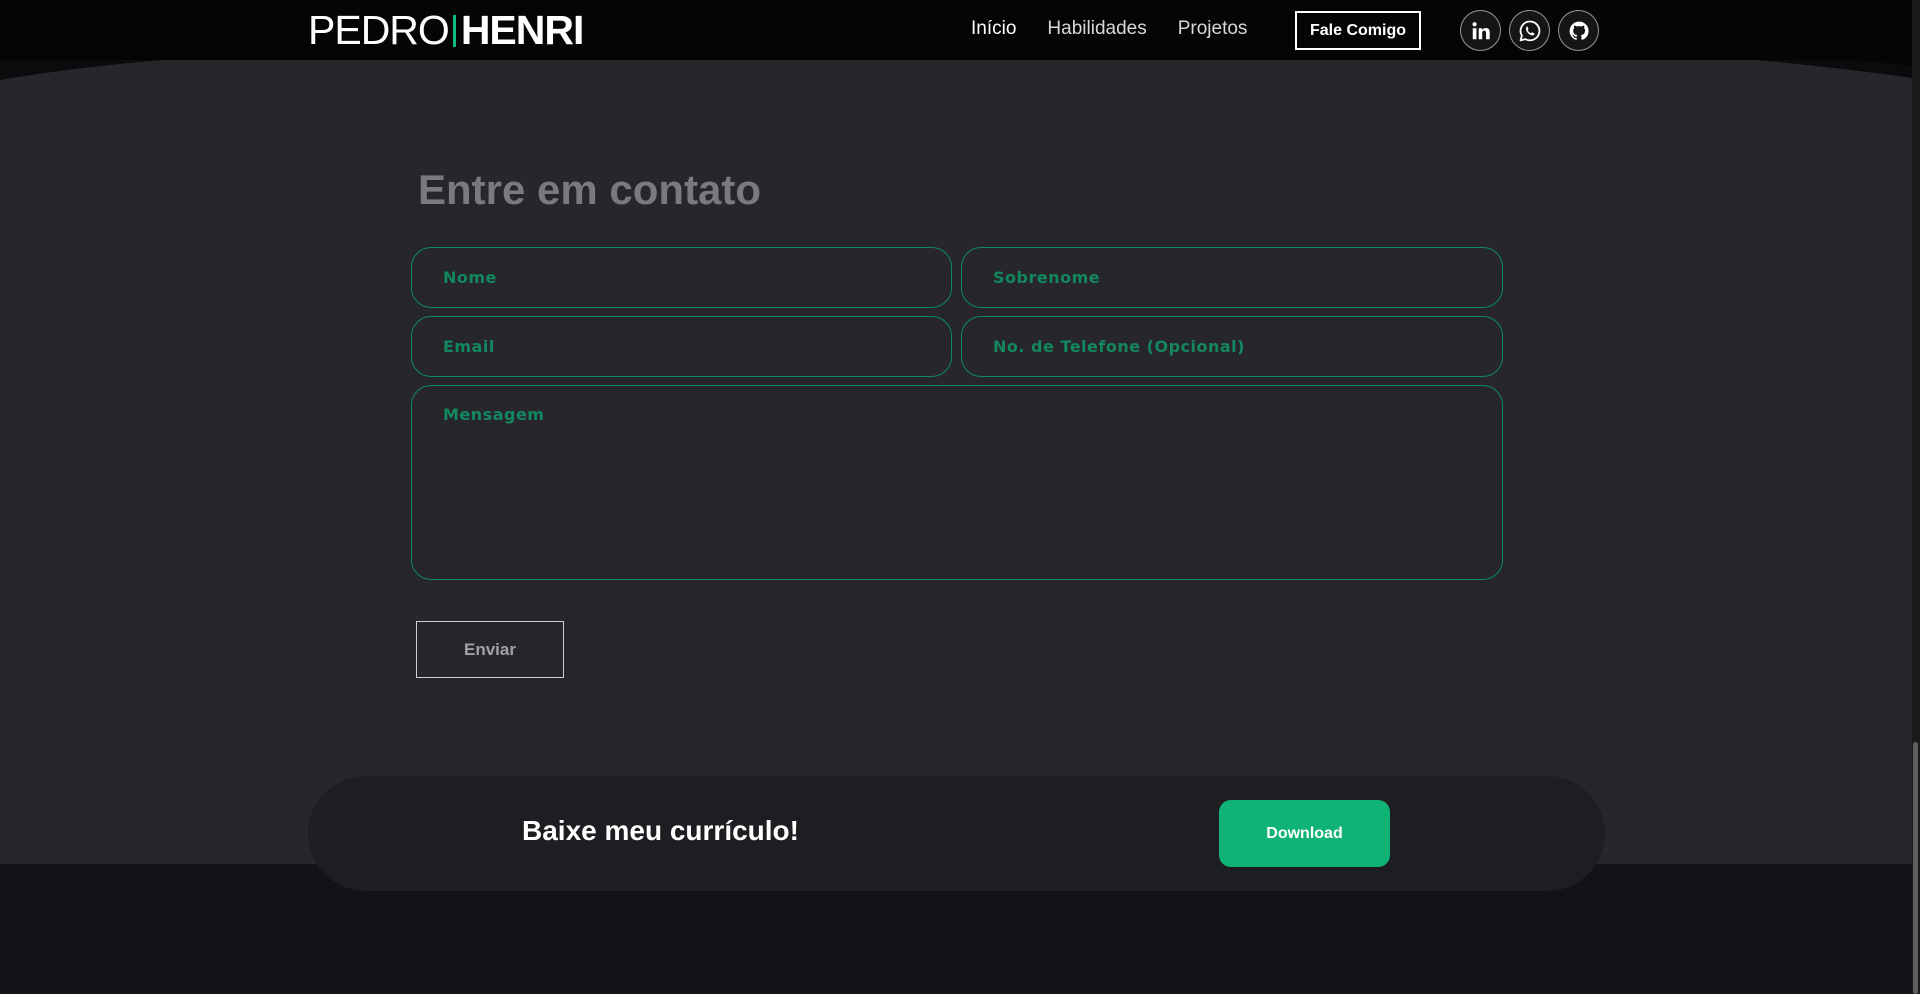 This screenshot has width=1920, height=994. What do you see at coordinates (681, 277) in the screenshot?
I see `first-name-input` at bounding box center [681, 277].